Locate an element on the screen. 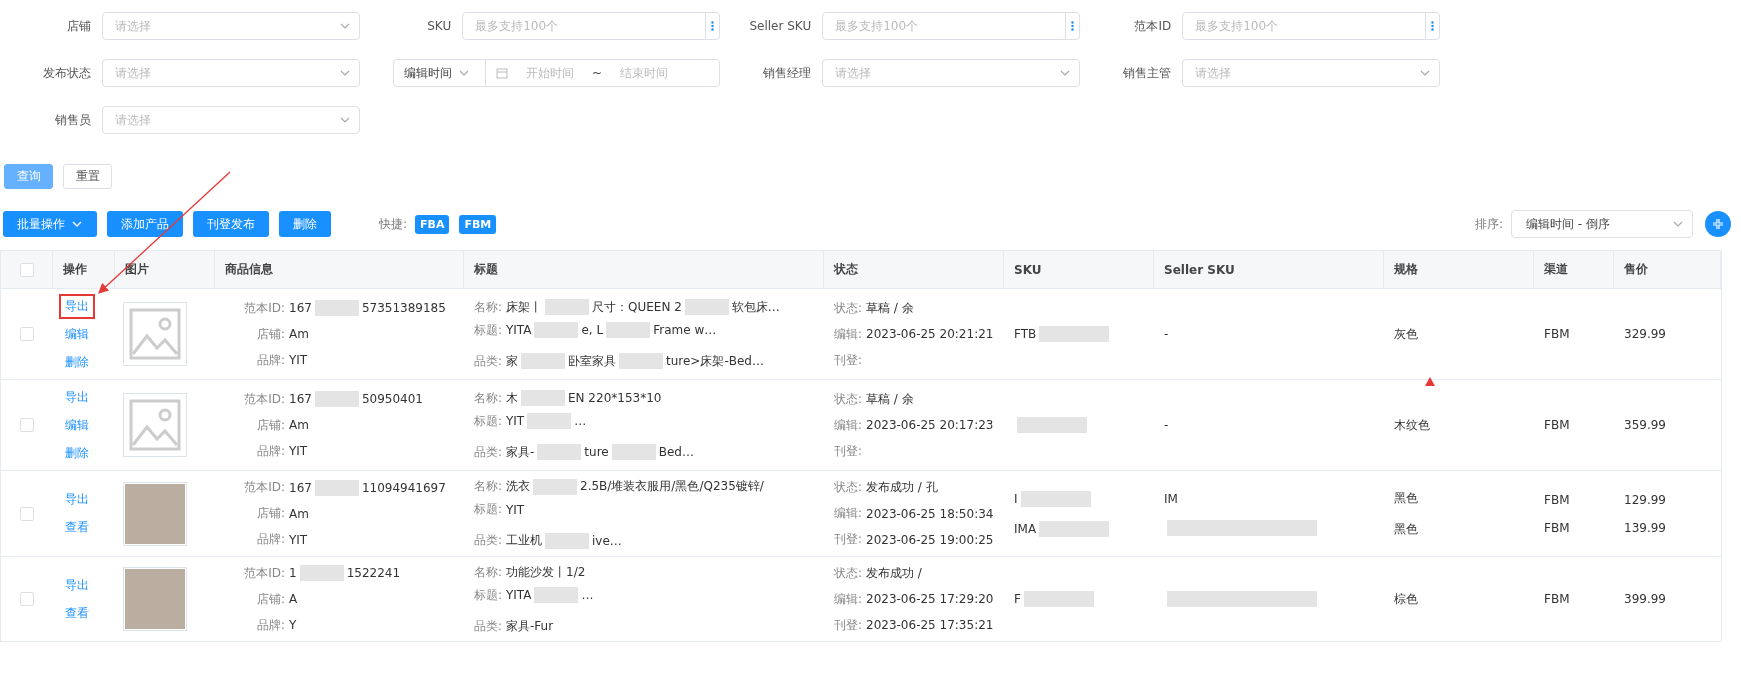  field-value: 草稿 / 余 is located at coordinates (890, 399).